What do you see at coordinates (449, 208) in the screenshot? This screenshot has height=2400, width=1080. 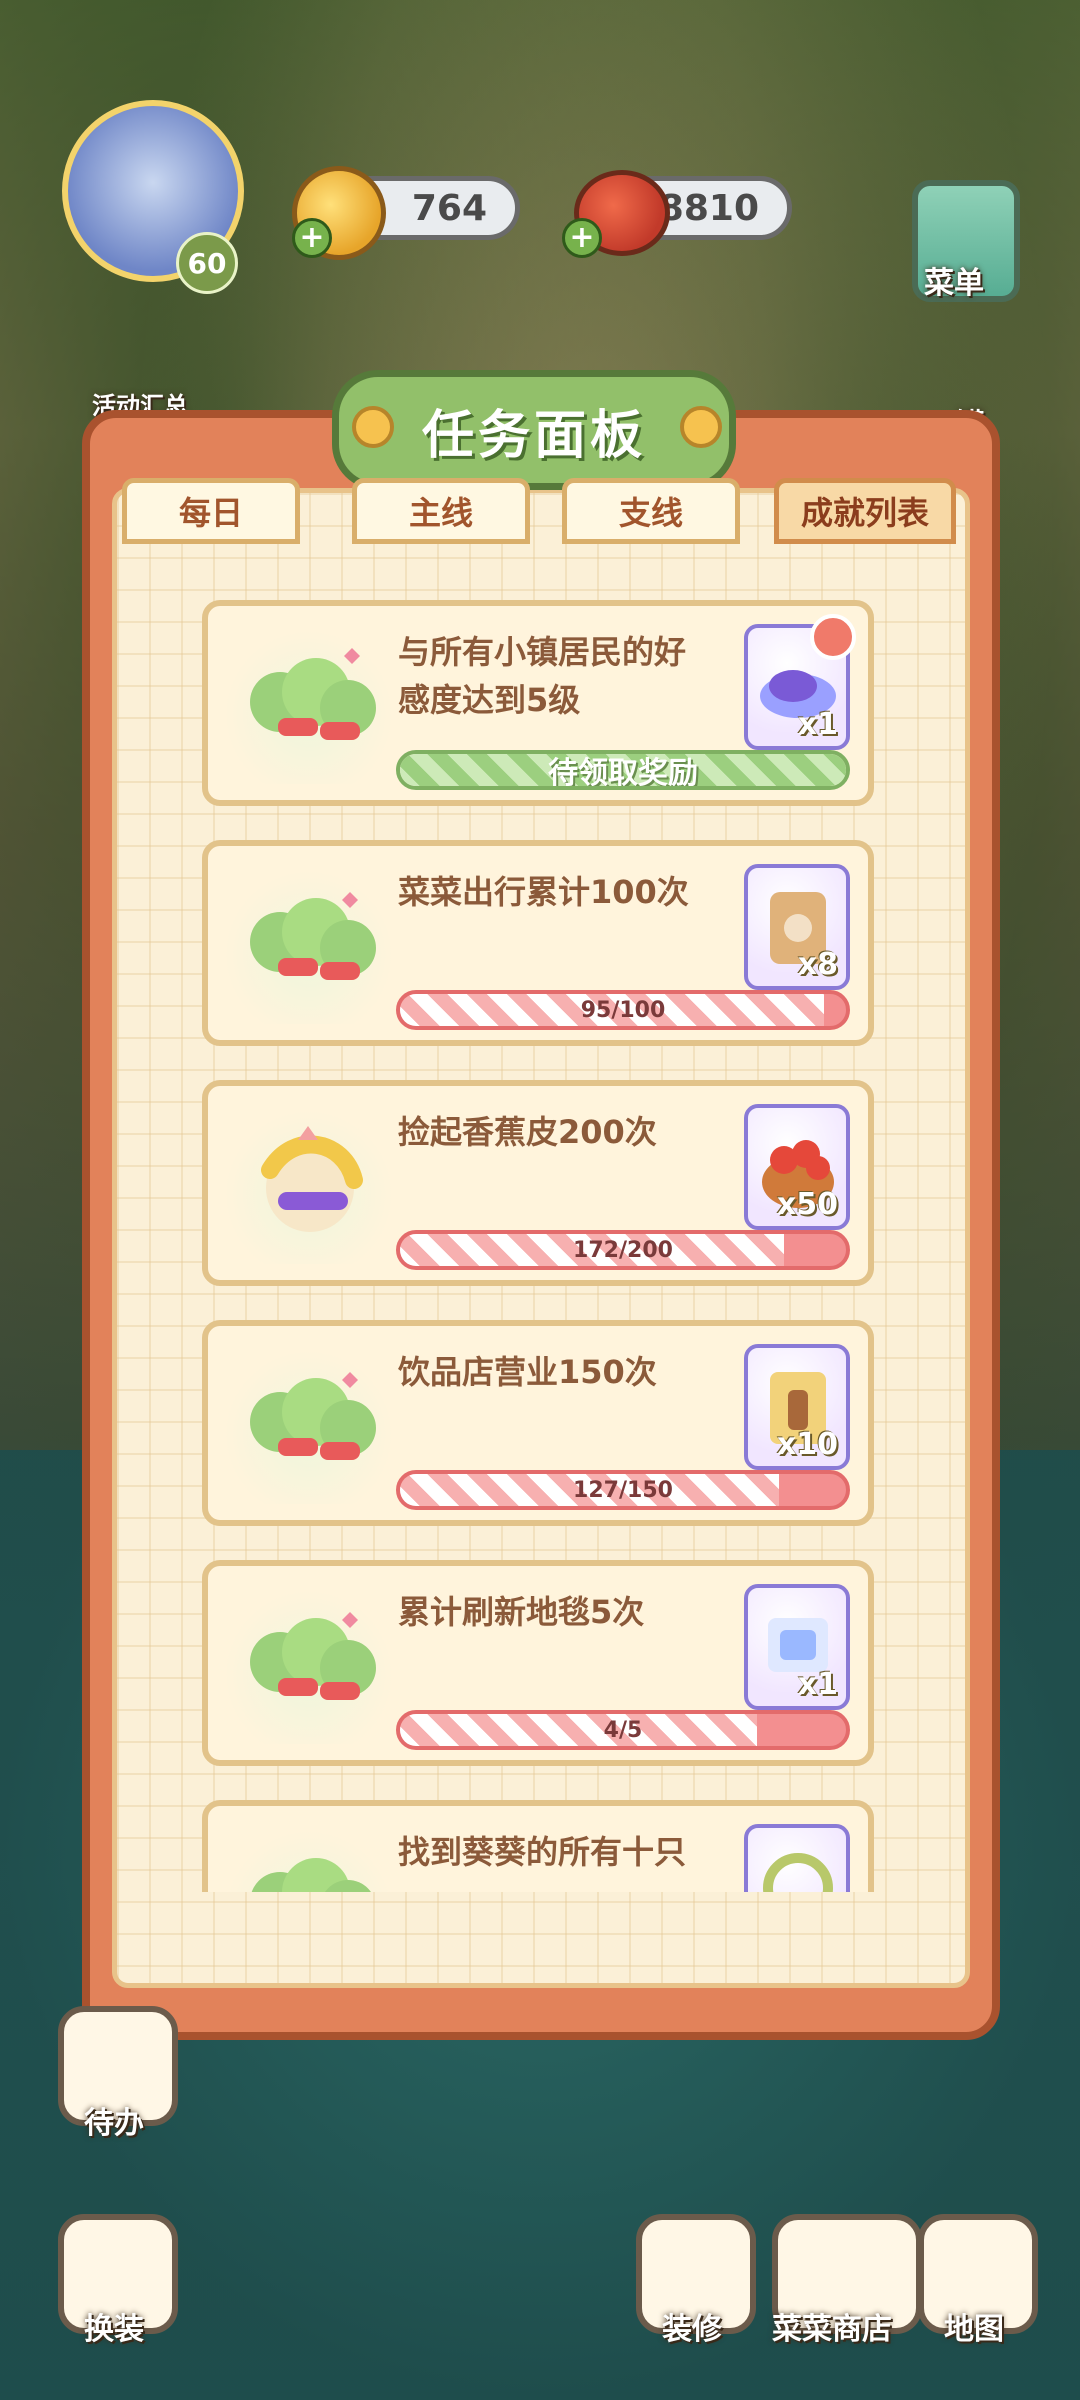 I see `coin-value: 764` at bounding box center [449, 208].